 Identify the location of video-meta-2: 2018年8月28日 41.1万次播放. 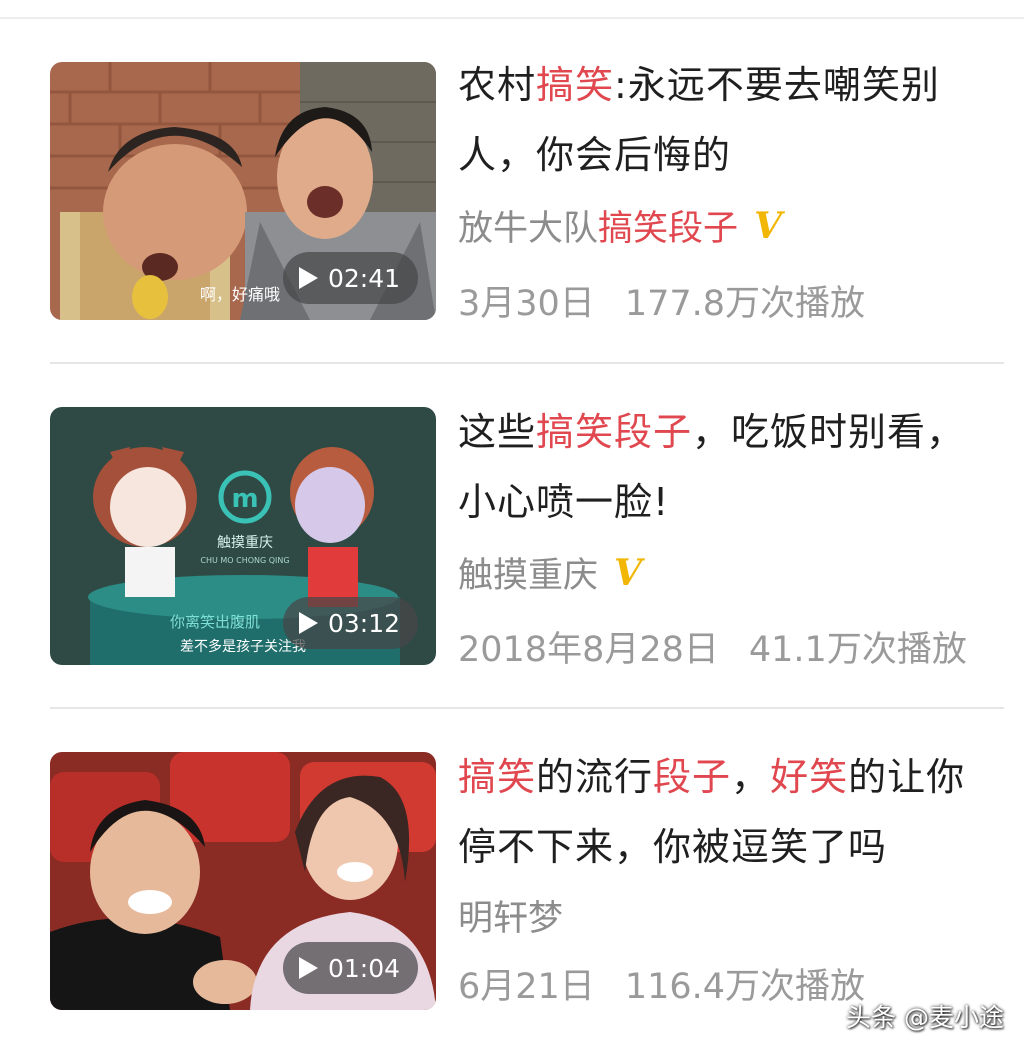
(730, 646).